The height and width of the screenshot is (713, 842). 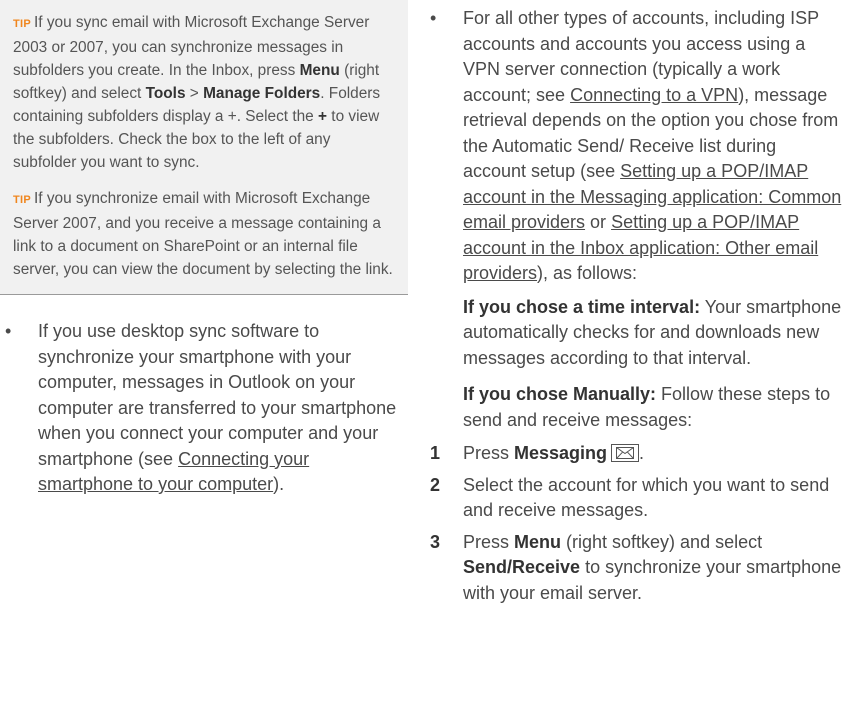 I want to click on send-receive-keyword: Send/Receive, so click(x=522, y=567).